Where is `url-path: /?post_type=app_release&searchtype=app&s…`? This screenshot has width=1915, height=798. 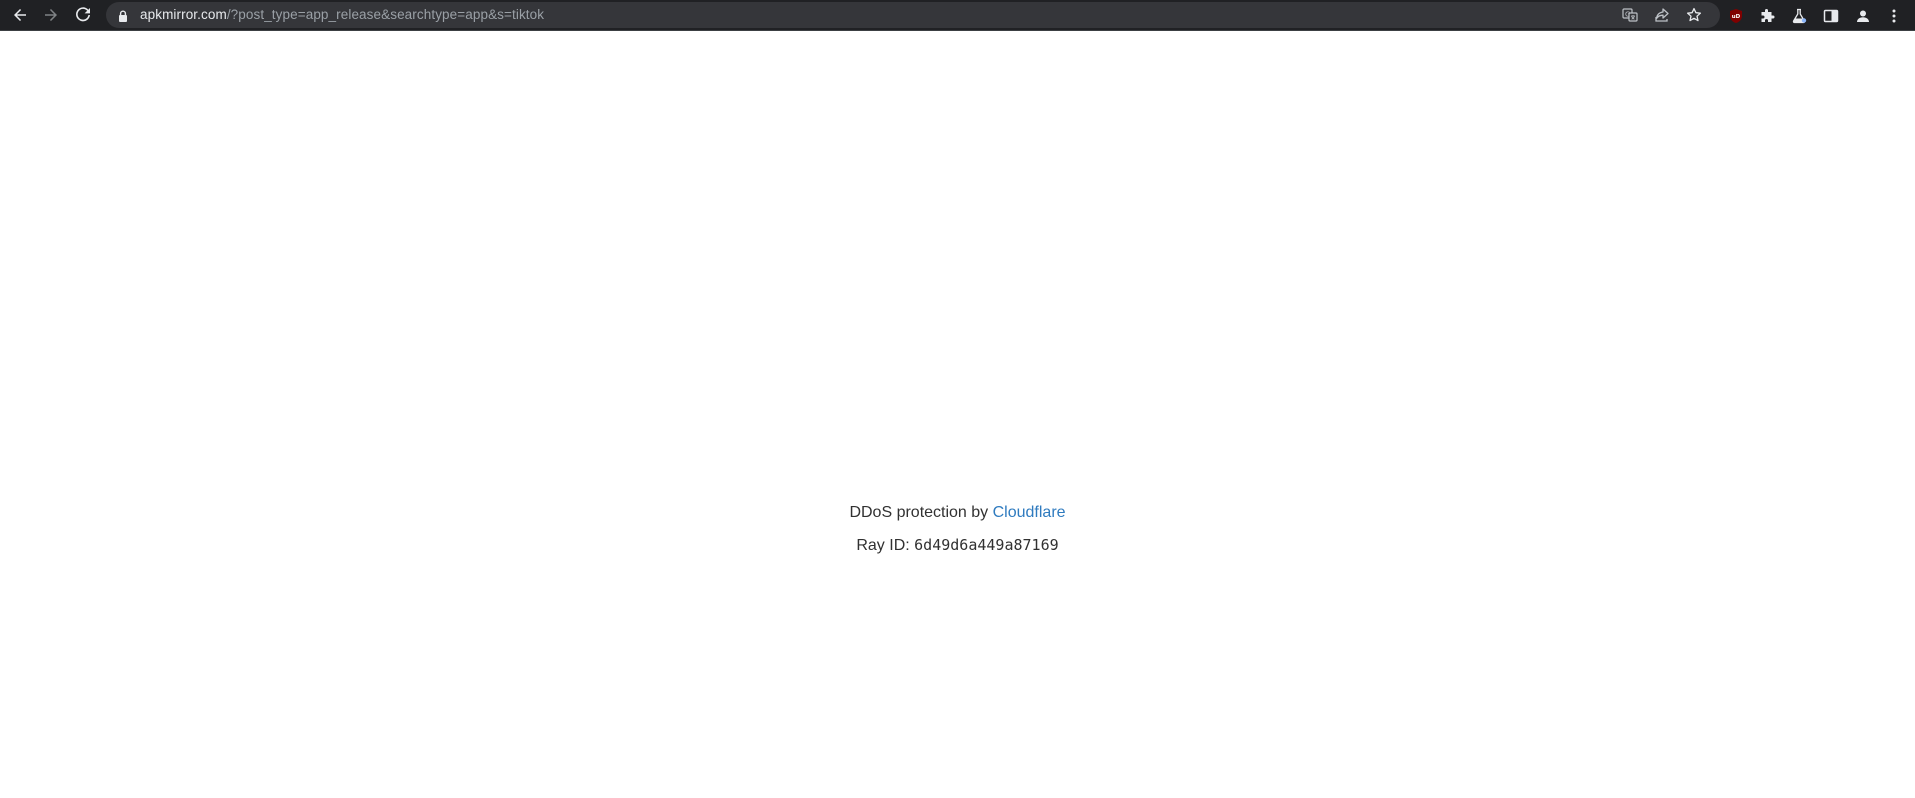 url-path: /?post_type=app_release&searchtype=app&s… is located at coordinates (385, 14).